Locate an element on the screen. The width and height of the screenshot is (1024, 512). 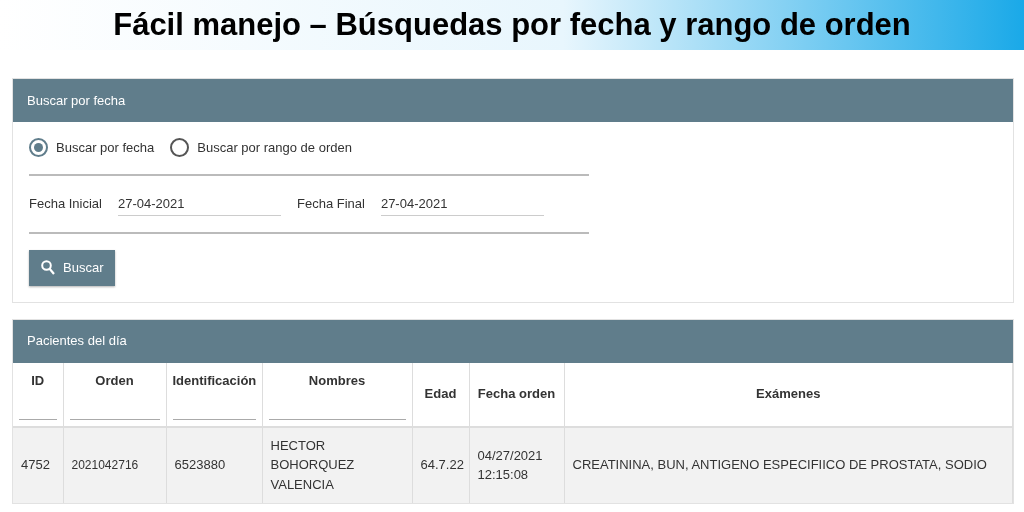
column-header: Nombres is located at coordinates (337, 380).